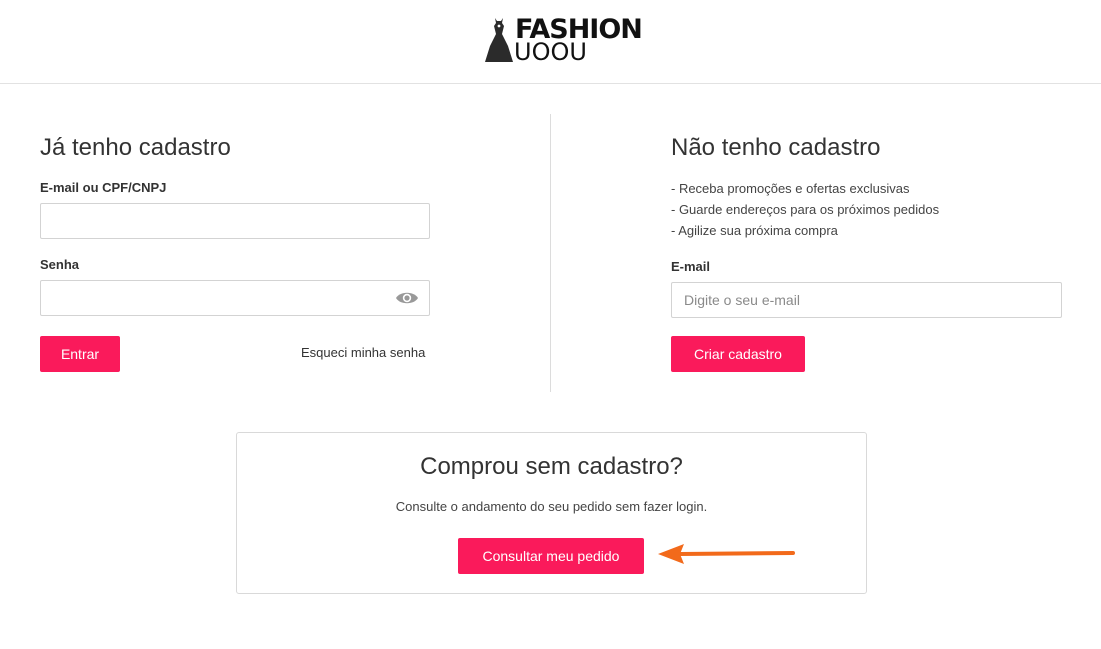 This screenshot has width=1101, height=649. I want to click on store-logo: FASHION UOOU, so click(563, 40).